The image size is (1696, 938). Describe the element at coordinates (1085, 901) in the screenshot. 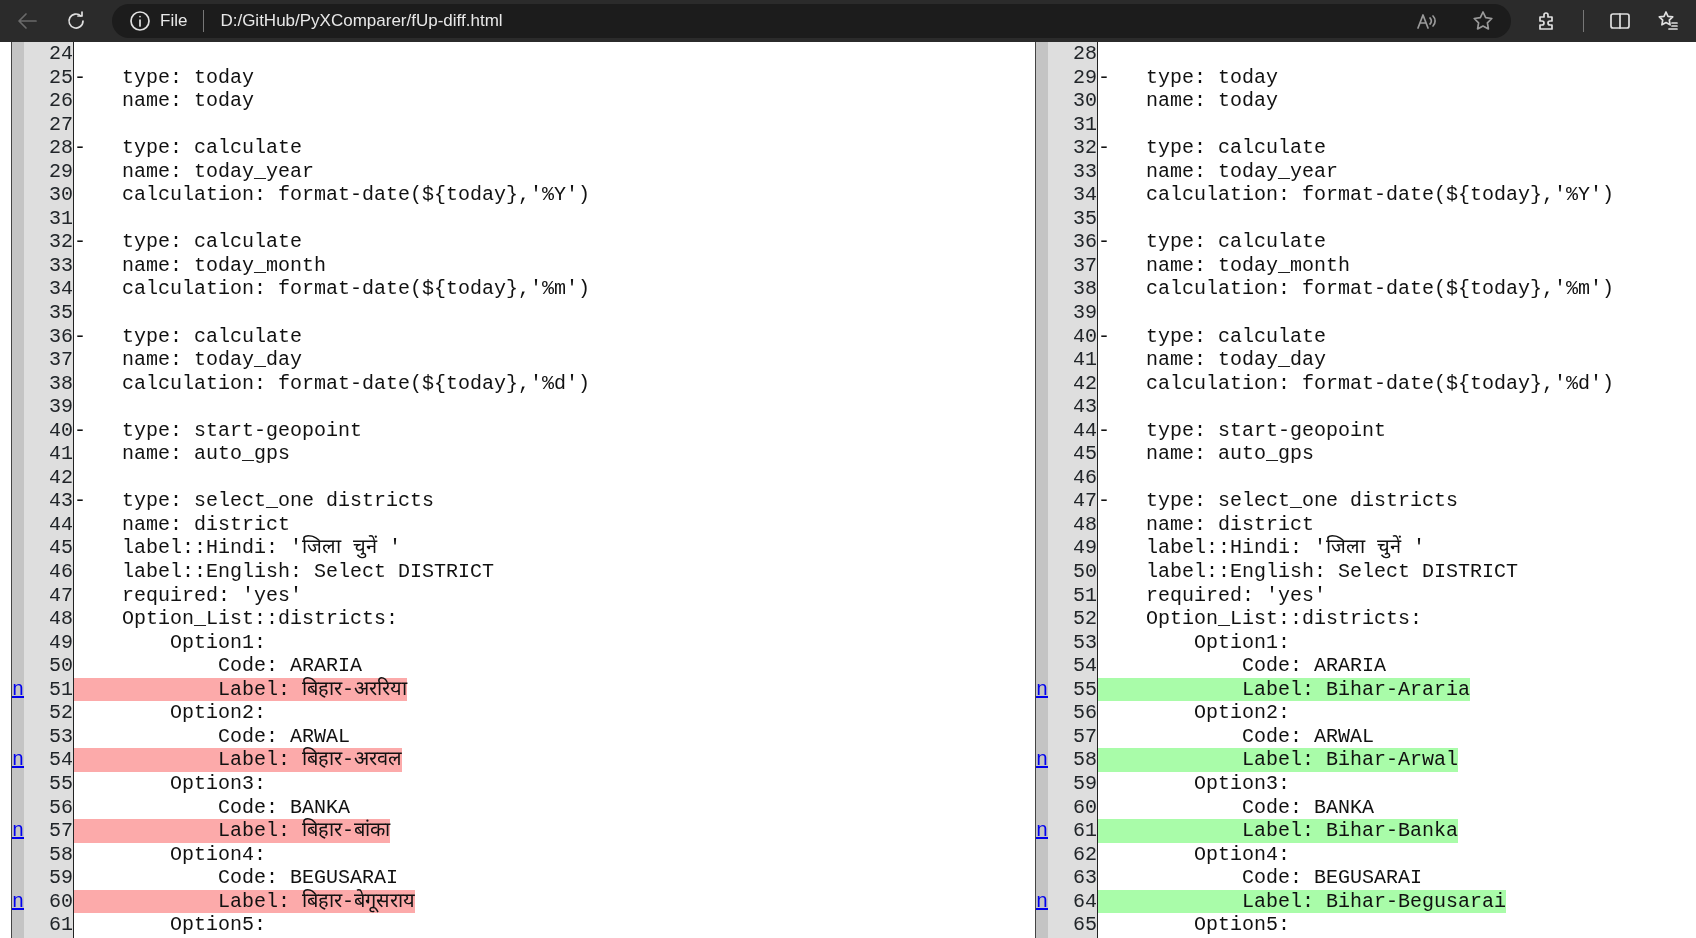

I see `line-number: 64` at that location.